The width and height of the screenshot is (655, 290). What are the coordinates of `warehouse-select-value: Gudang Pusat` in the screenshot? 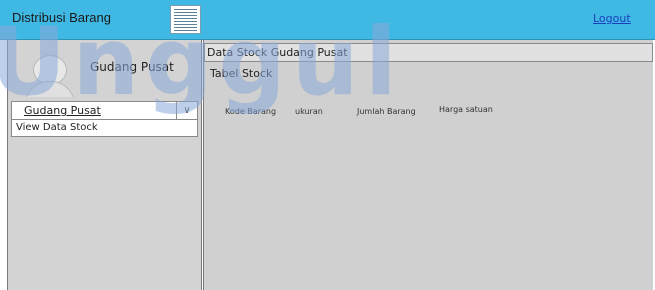 It's located at (62, 110).